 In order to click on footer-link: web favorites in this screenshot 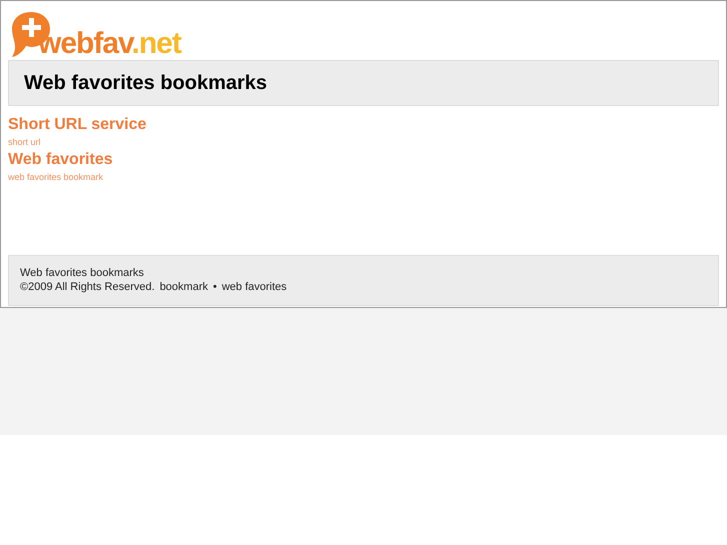, I will do `click(254, 287)`.